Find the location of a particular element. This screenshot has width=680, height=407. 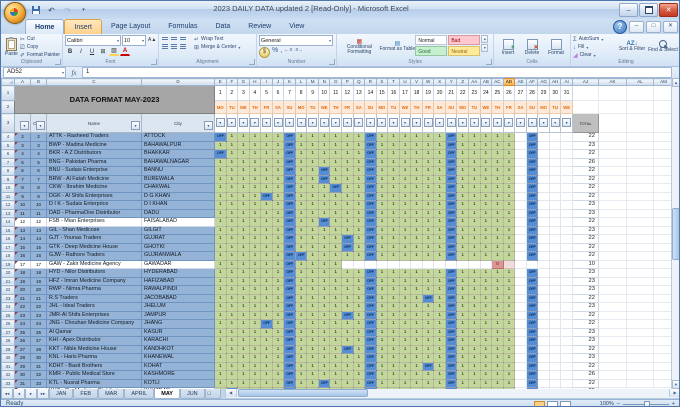

day-filter-cell: ▾ is located at coordinates (566, 123).